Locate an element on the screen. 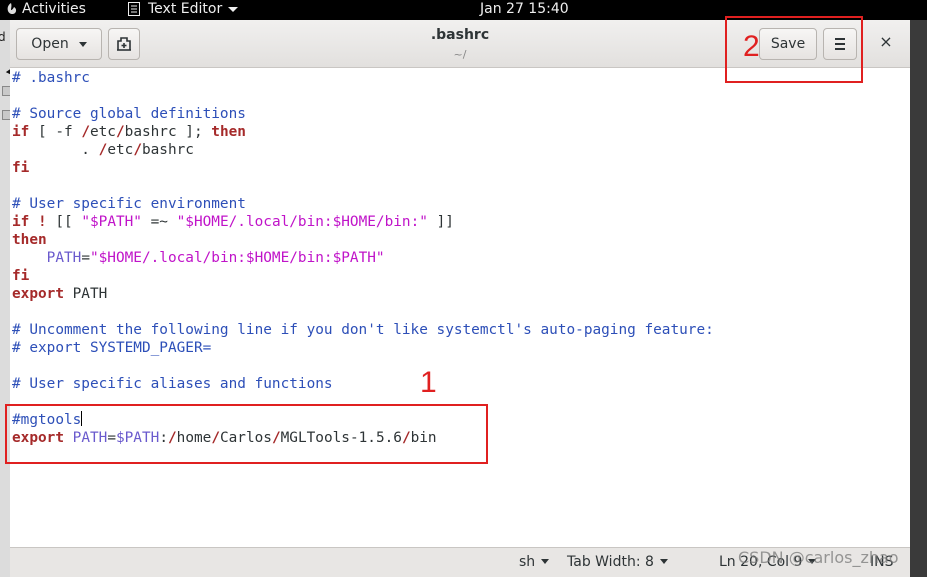 Image resolution: width=927 pixels, height=577 pixels. desktop-background-right is located at coordinates (918, 298).